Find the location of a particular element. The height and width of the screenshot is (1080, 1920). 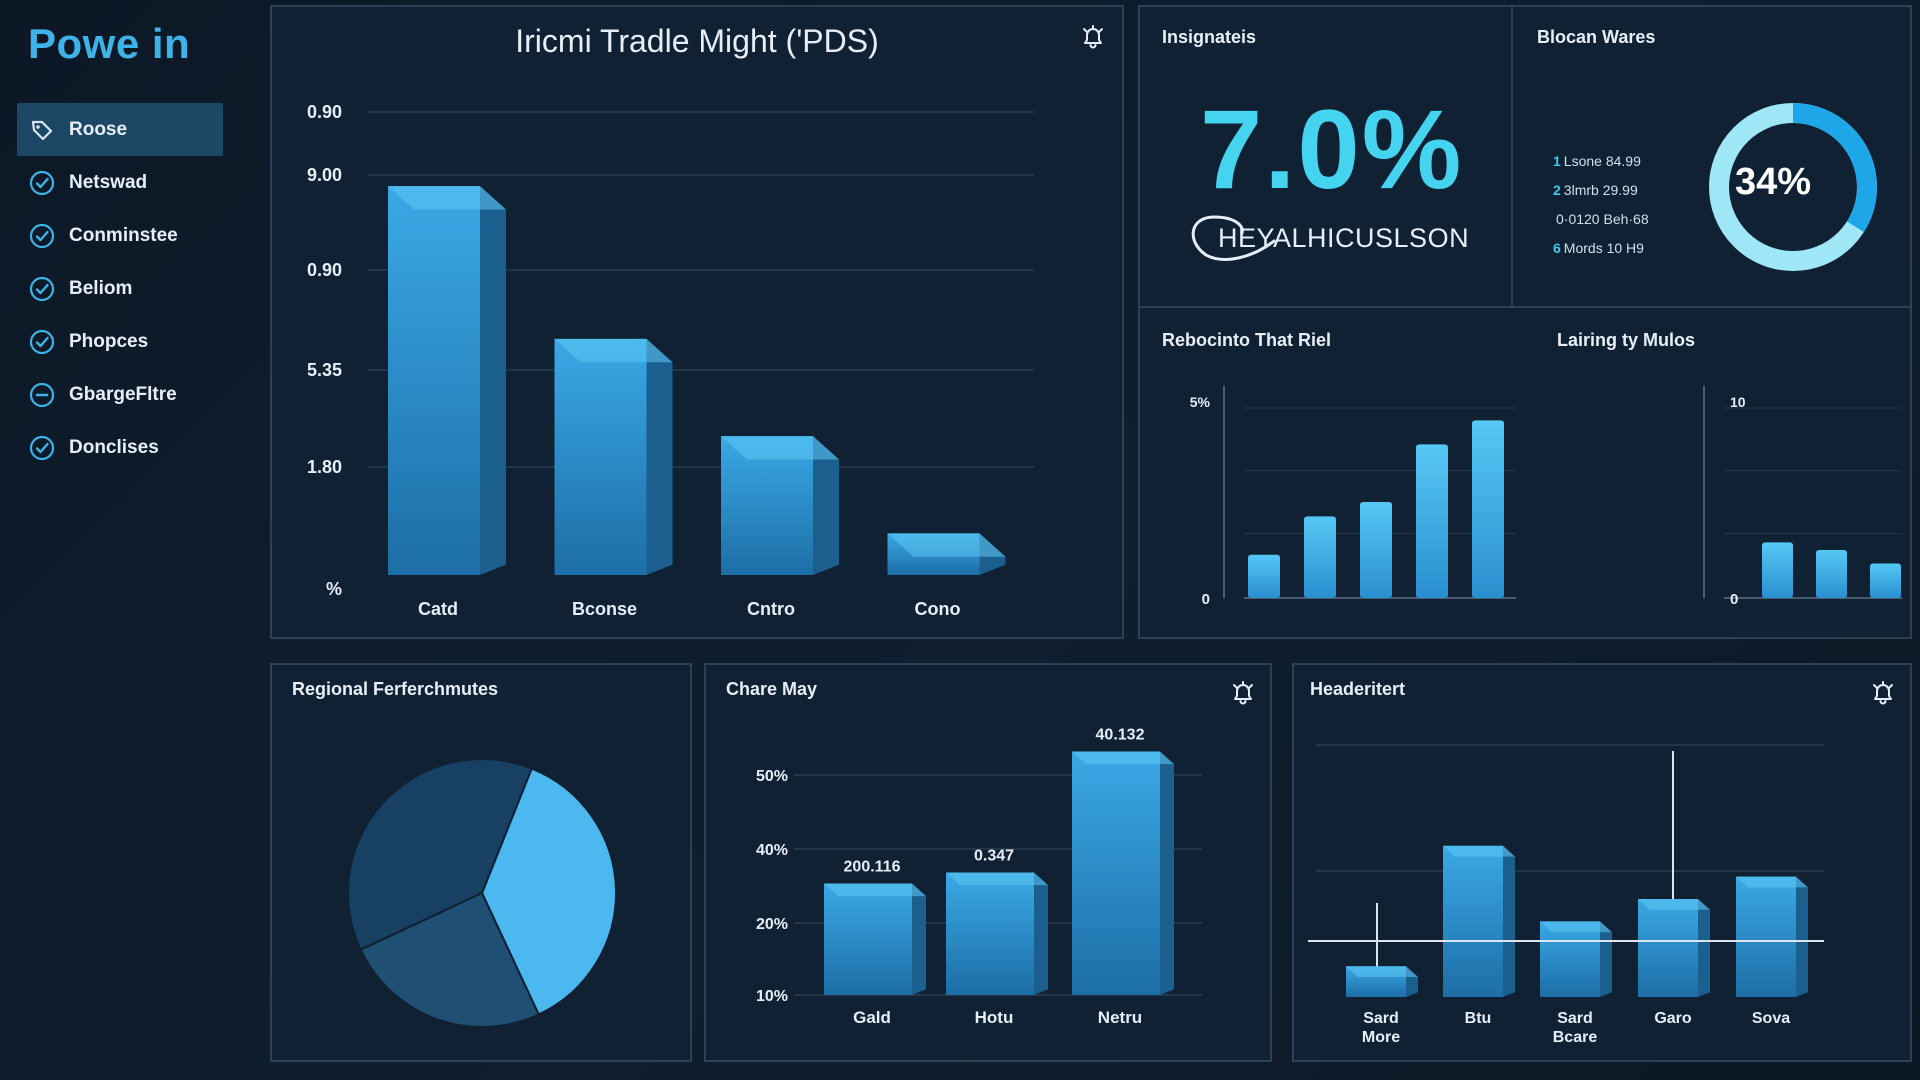

y-tick-label: 1.80 is located at coordinates (324, 467).